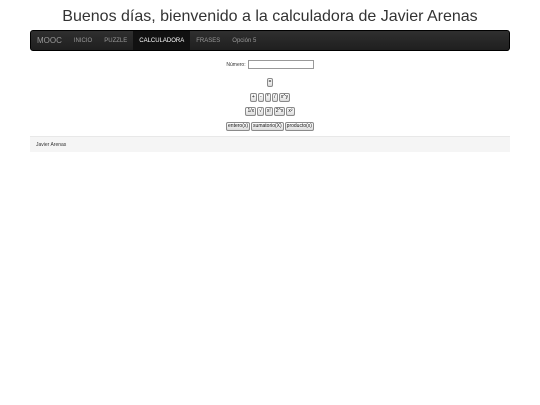 The width and height of the screenshot is (540, 405). I want to click on equals-row: =, so click(270, 82).